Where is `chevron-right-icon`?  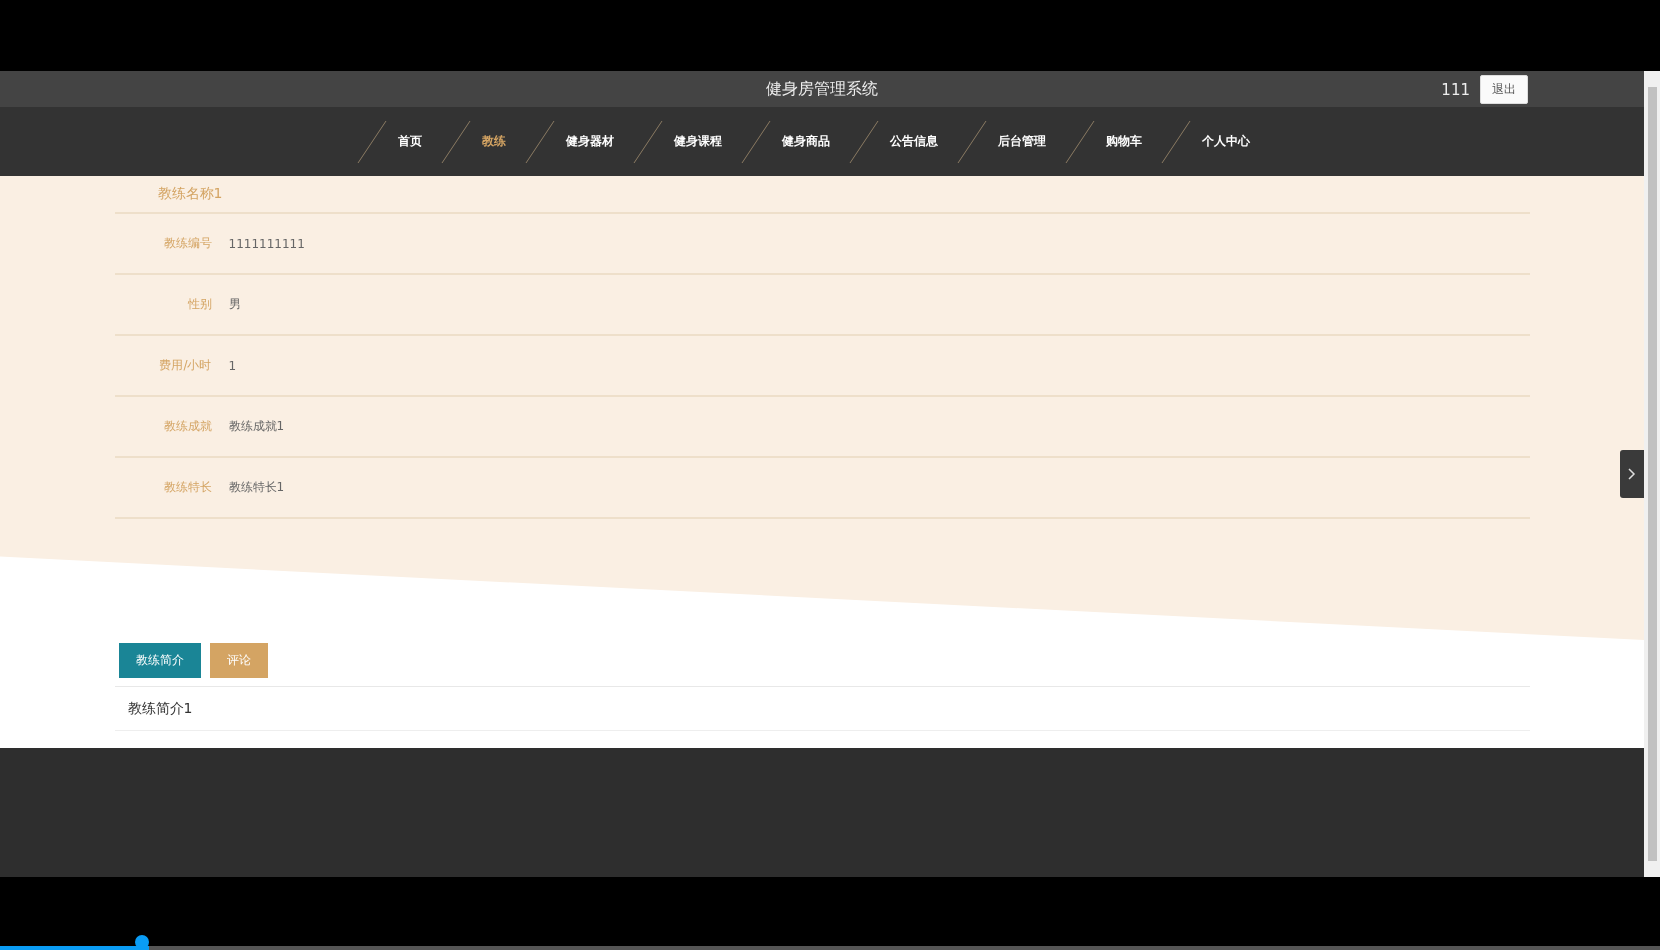 chevron-right-icon is located at coordinates (1632, 474).